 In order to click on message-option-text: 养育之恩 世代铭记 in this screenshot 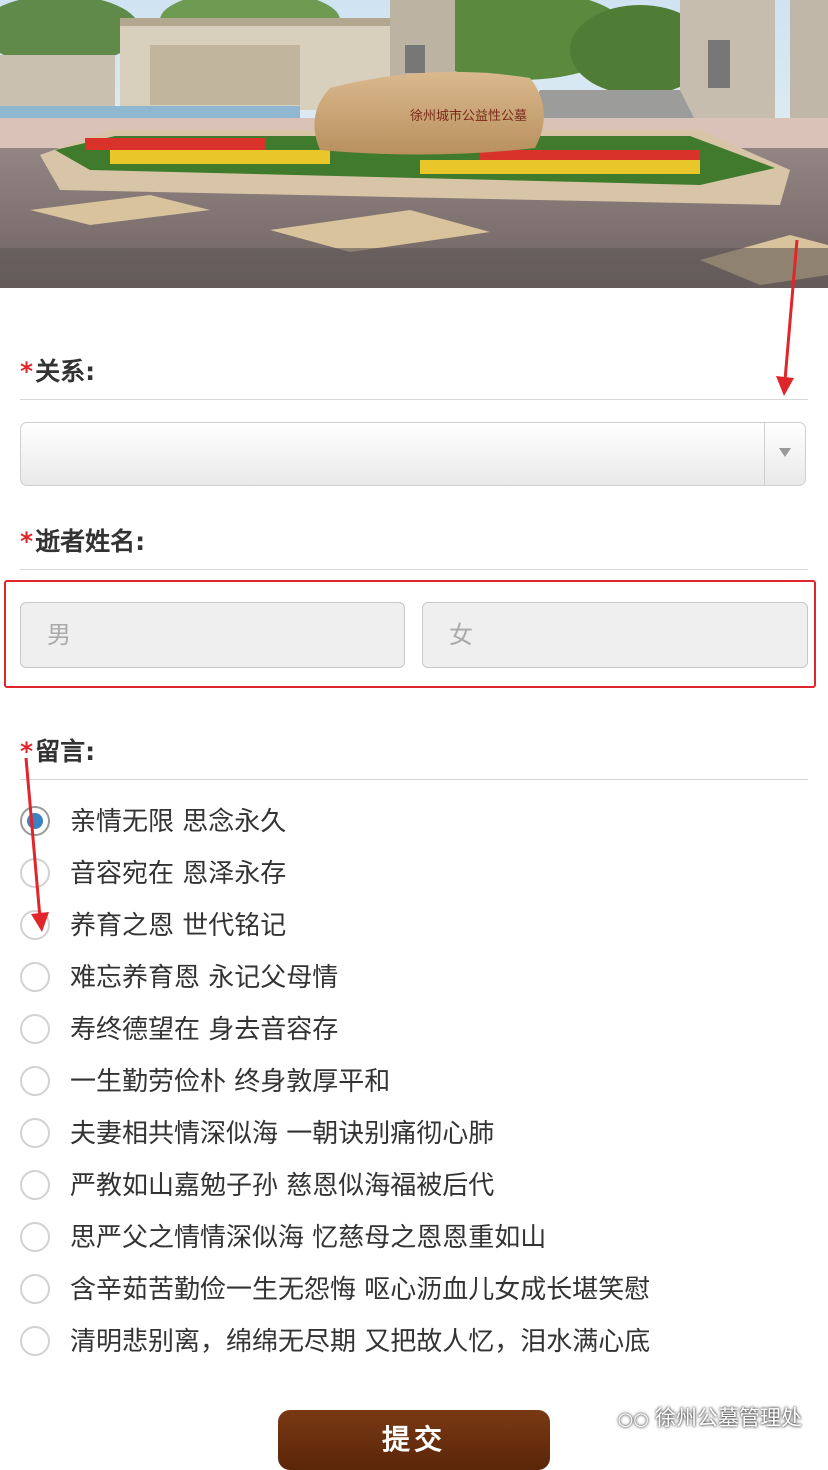, I will do `click(178, 926)`.